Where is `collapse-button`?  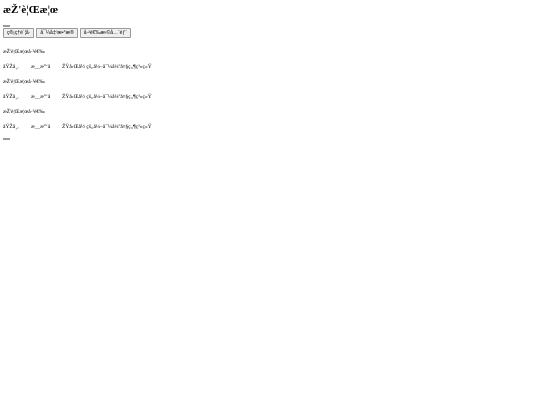
collapse-button is located at coordinates (6, 26).